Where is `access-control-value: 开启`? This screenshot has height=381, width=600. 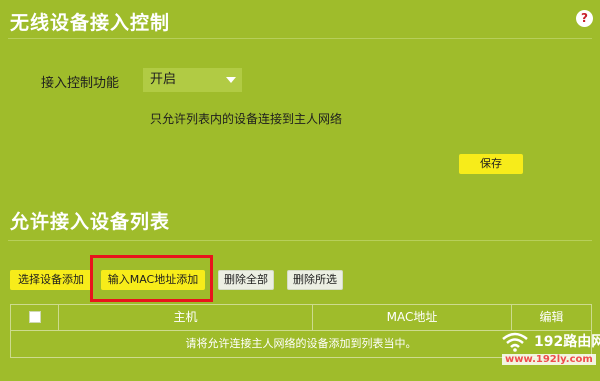 access-control-value: 开启 is located at coordinates (163, 79).